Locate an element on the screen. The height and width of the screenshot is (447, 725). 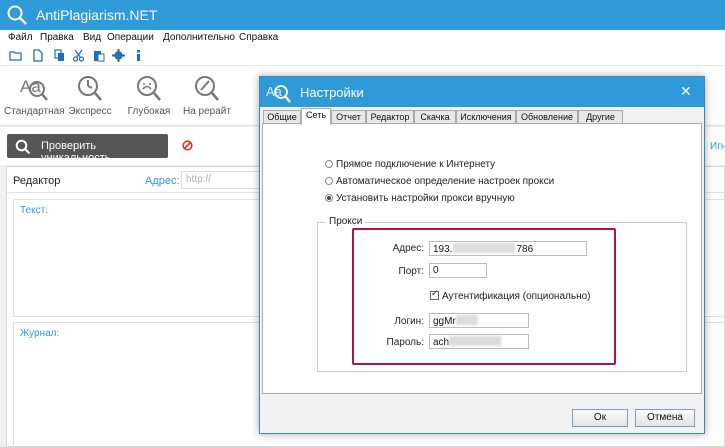
menu-advanced: Дополнительно is located at coordinates (199, 37).